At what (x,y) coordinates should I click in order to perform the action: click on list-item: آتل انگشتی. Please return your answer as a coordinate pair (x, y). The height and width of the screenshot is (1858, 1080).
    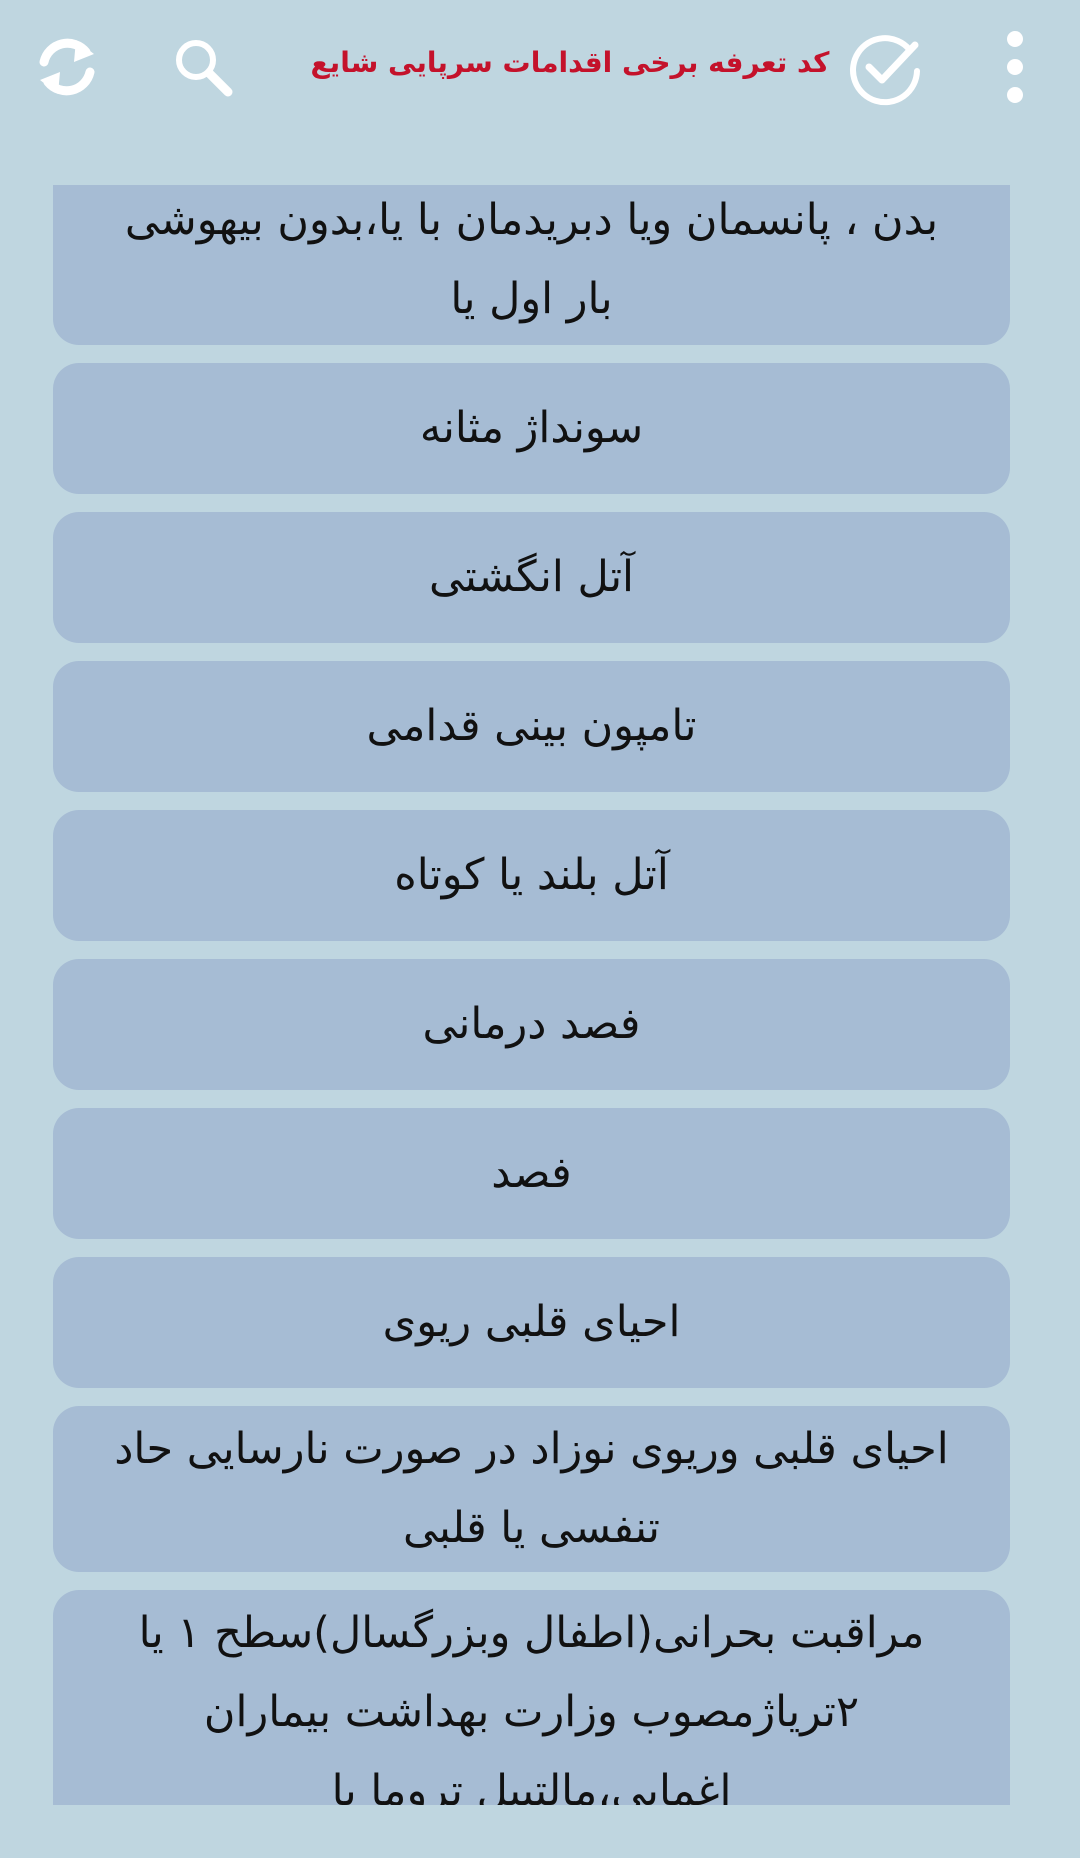
    Looking at the image, I should click on (531, 577).